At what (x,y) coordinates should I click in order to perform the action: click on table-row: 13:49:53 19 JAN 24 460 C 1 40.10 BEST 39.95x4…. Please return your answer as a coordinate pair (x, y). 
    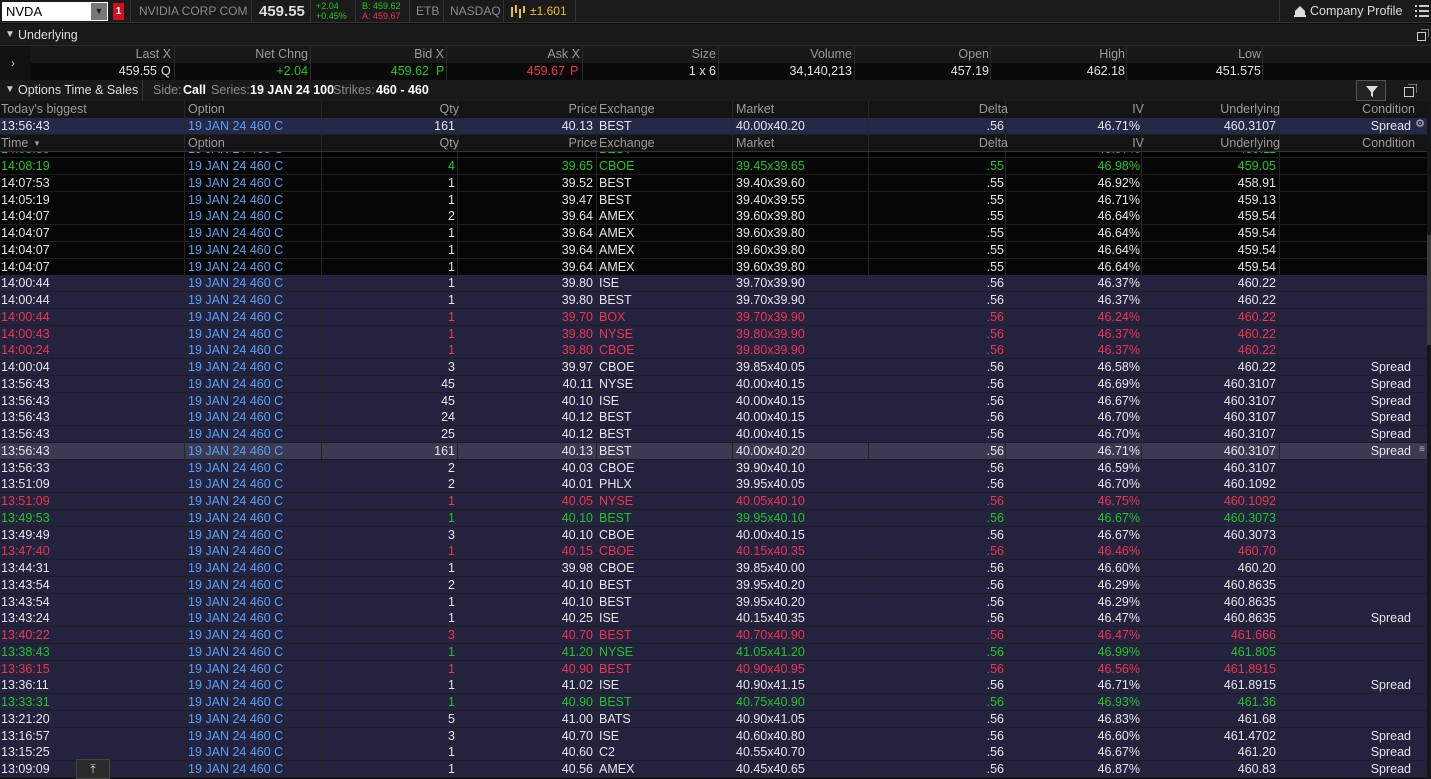
    Looking at the image, I should click on (713, 518).